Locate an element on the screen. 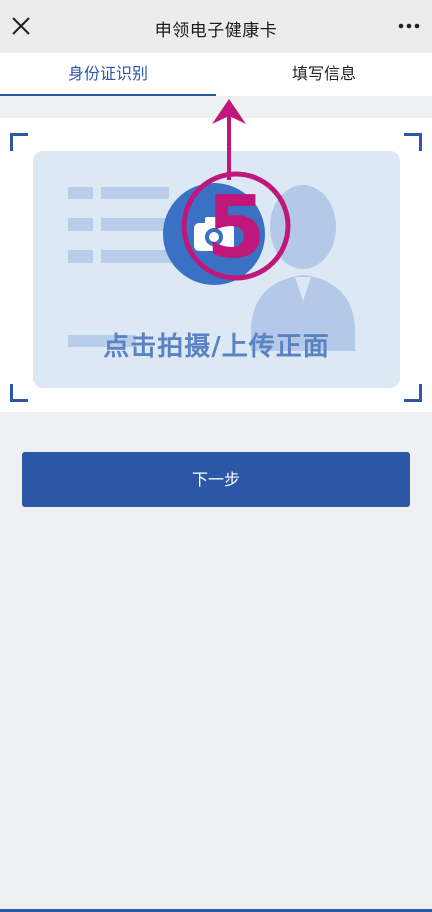 The image size is (432, 912). tab-id-card-recognition: 身份证识别 is located at coordinates (108, 74).